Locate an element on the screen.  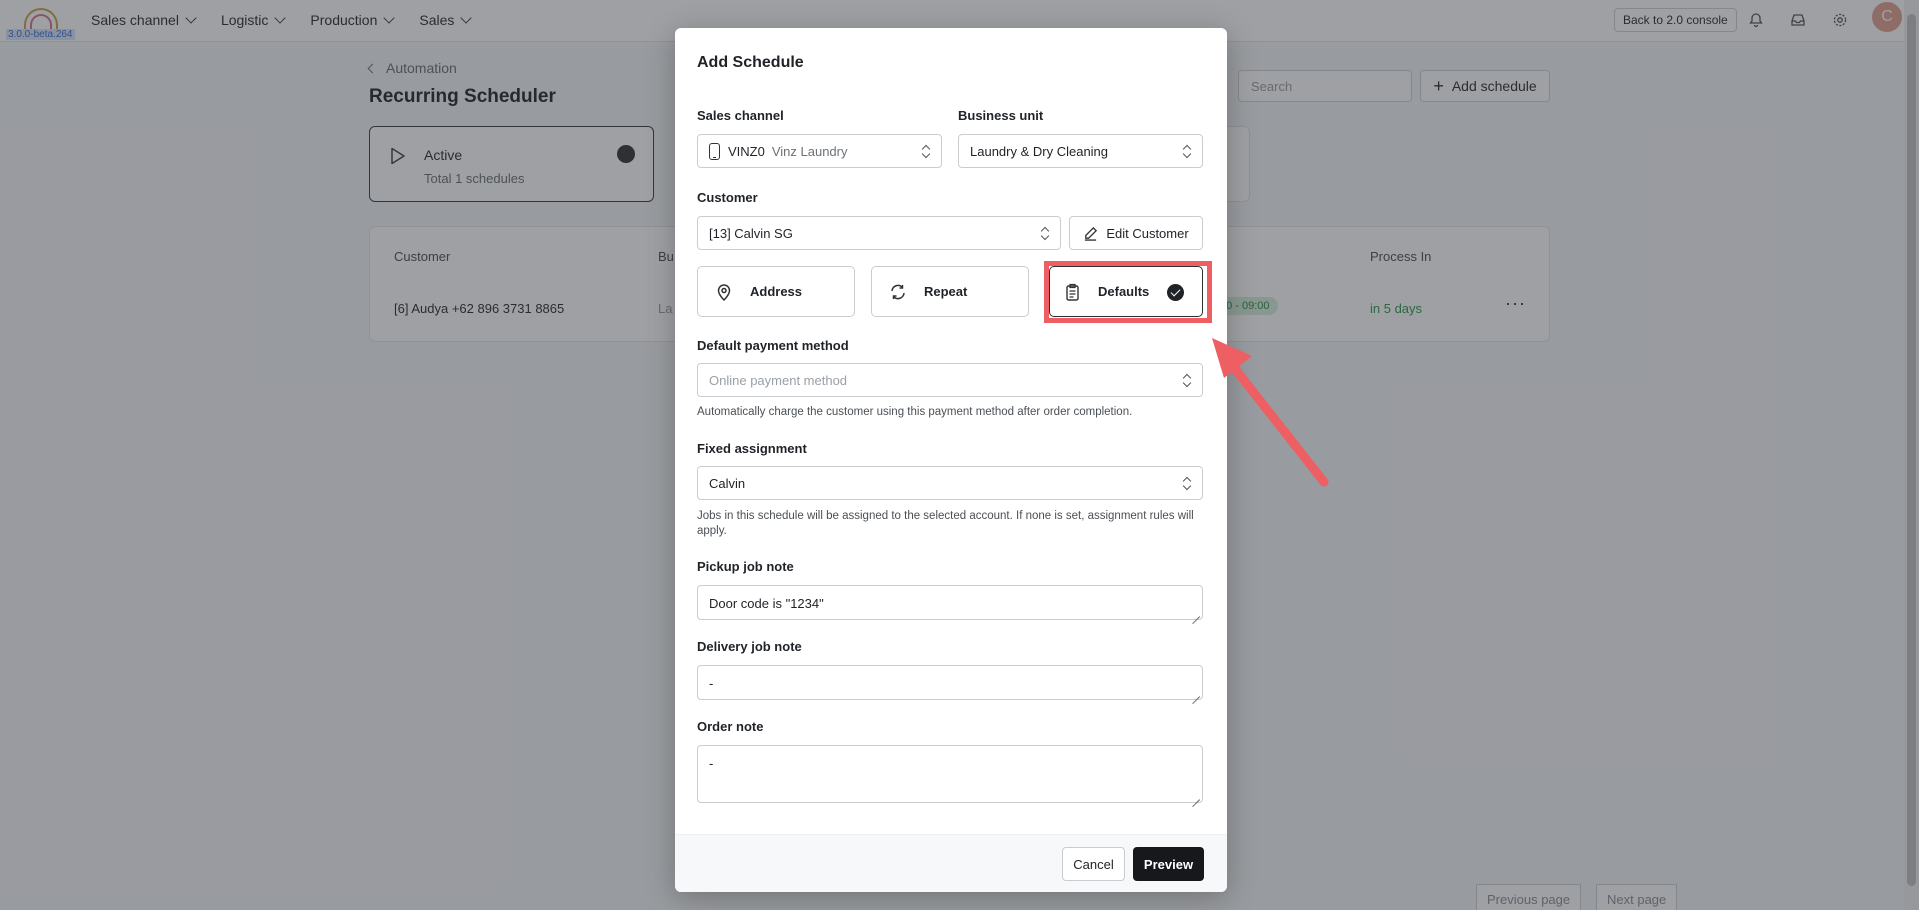
payment-method-placeholder: Online payment method is located at coordinates (778, 380).